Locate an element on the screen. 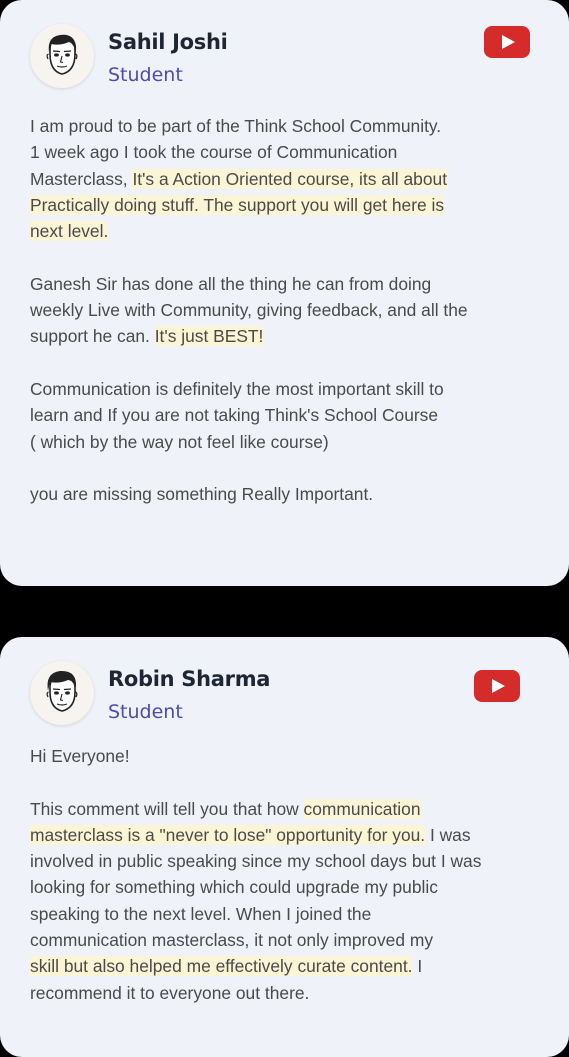 This screenshot has height=1057, width=569. text-segment: I is located at coordinates (417, 966).